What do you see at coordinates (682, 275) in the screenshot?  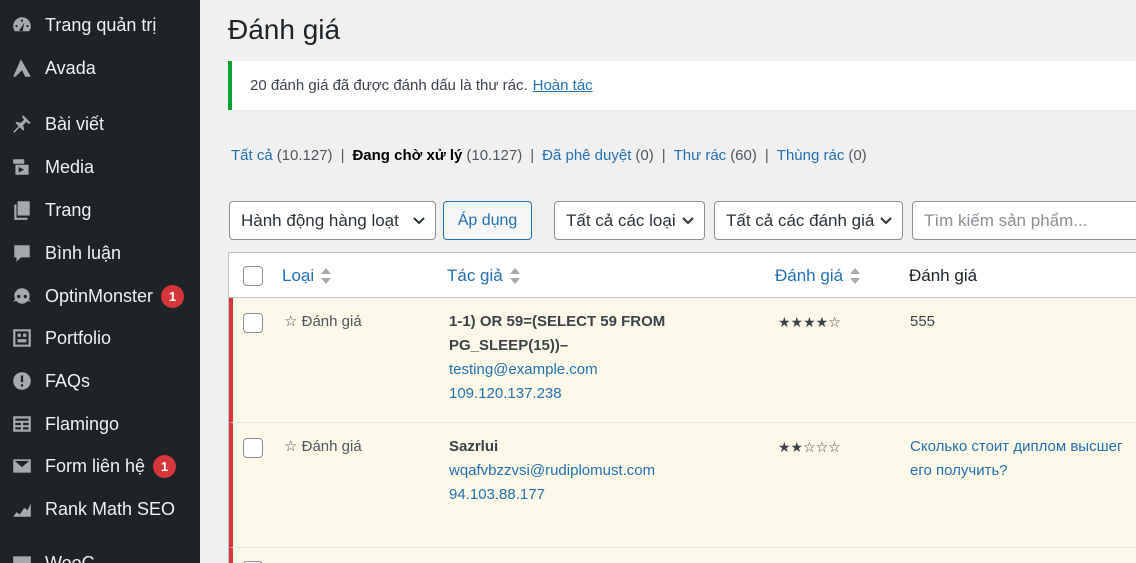 I see `table-header: Loại Tác giả Đánh giá Đánh giá` at bounding box center [682, 275].